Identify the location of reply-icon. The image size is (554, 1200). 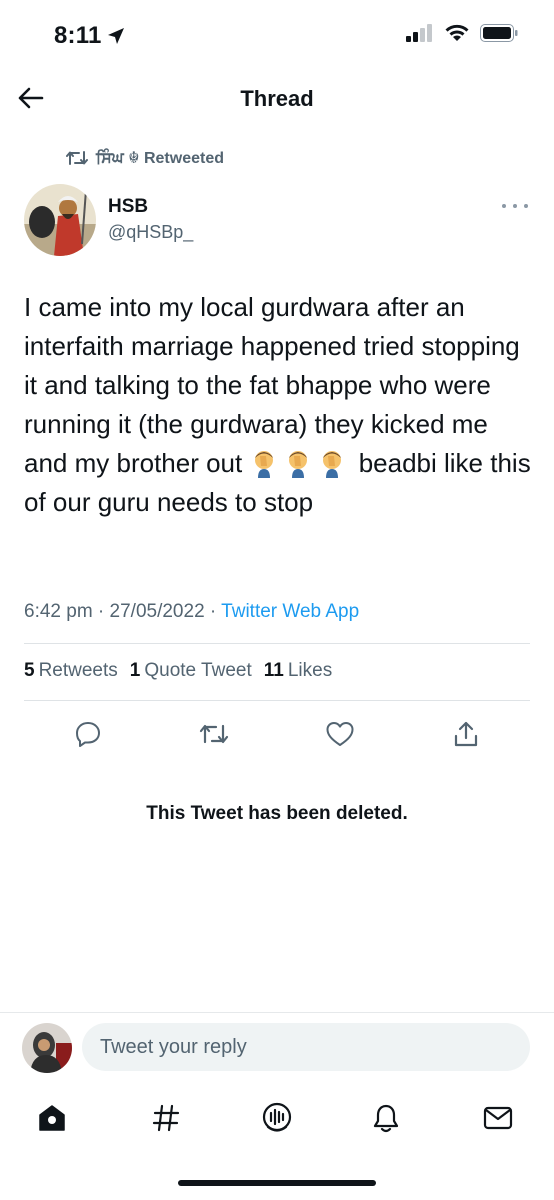
(88, 734).